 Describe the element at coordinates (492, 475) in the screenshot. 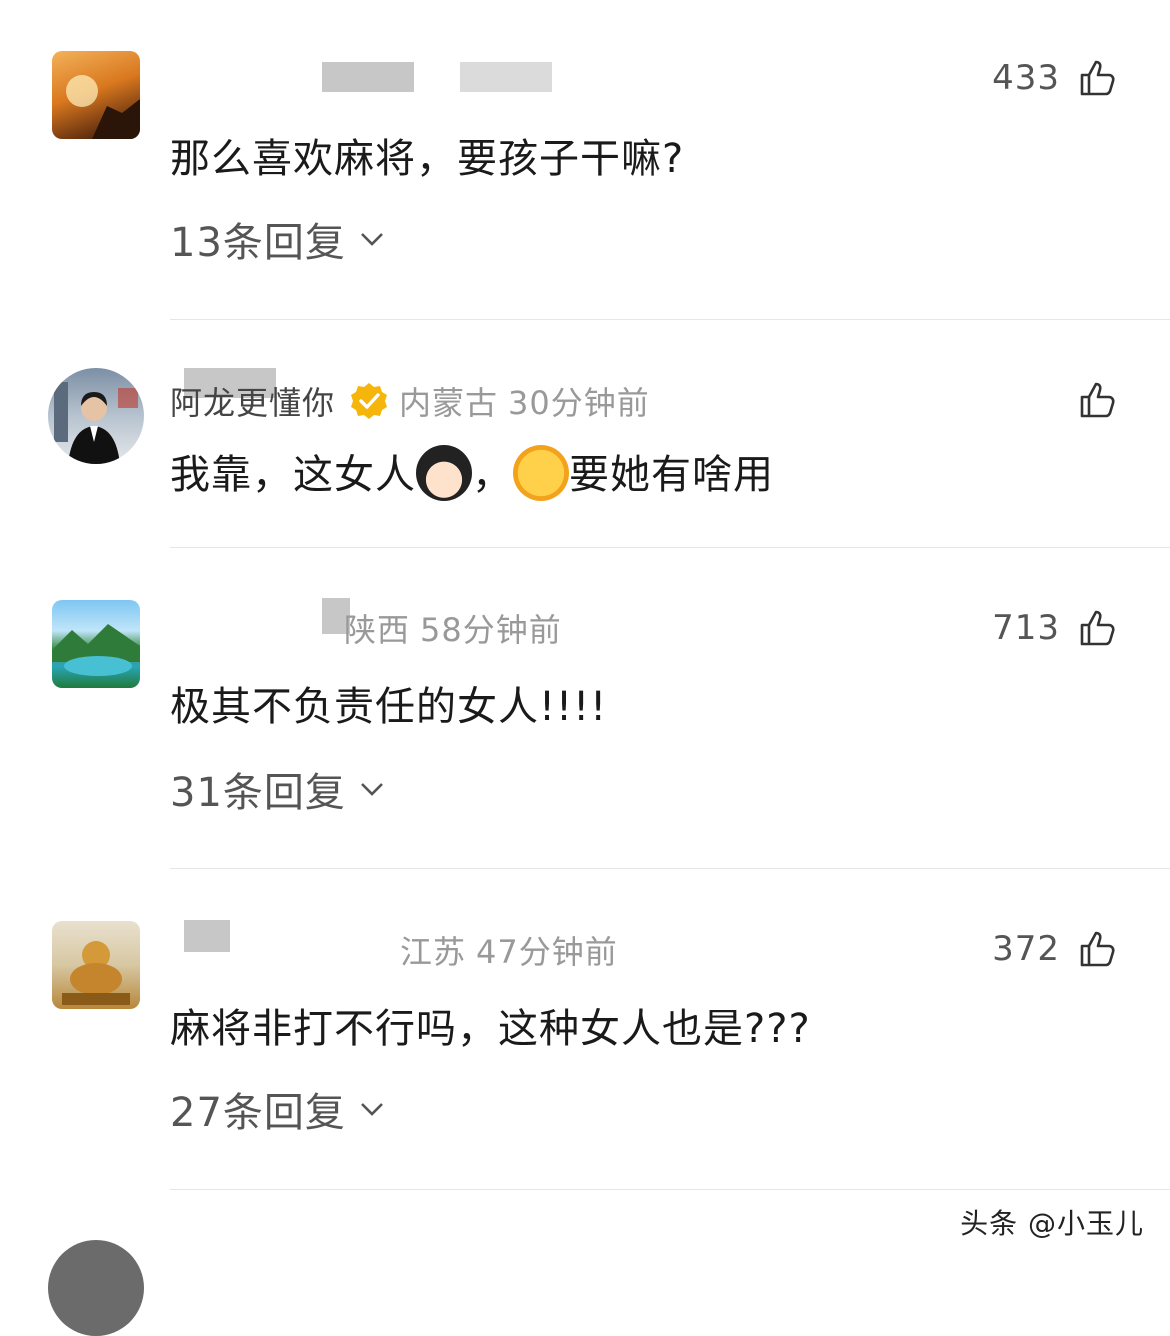

I see `comment-text-part: ，` at that location.